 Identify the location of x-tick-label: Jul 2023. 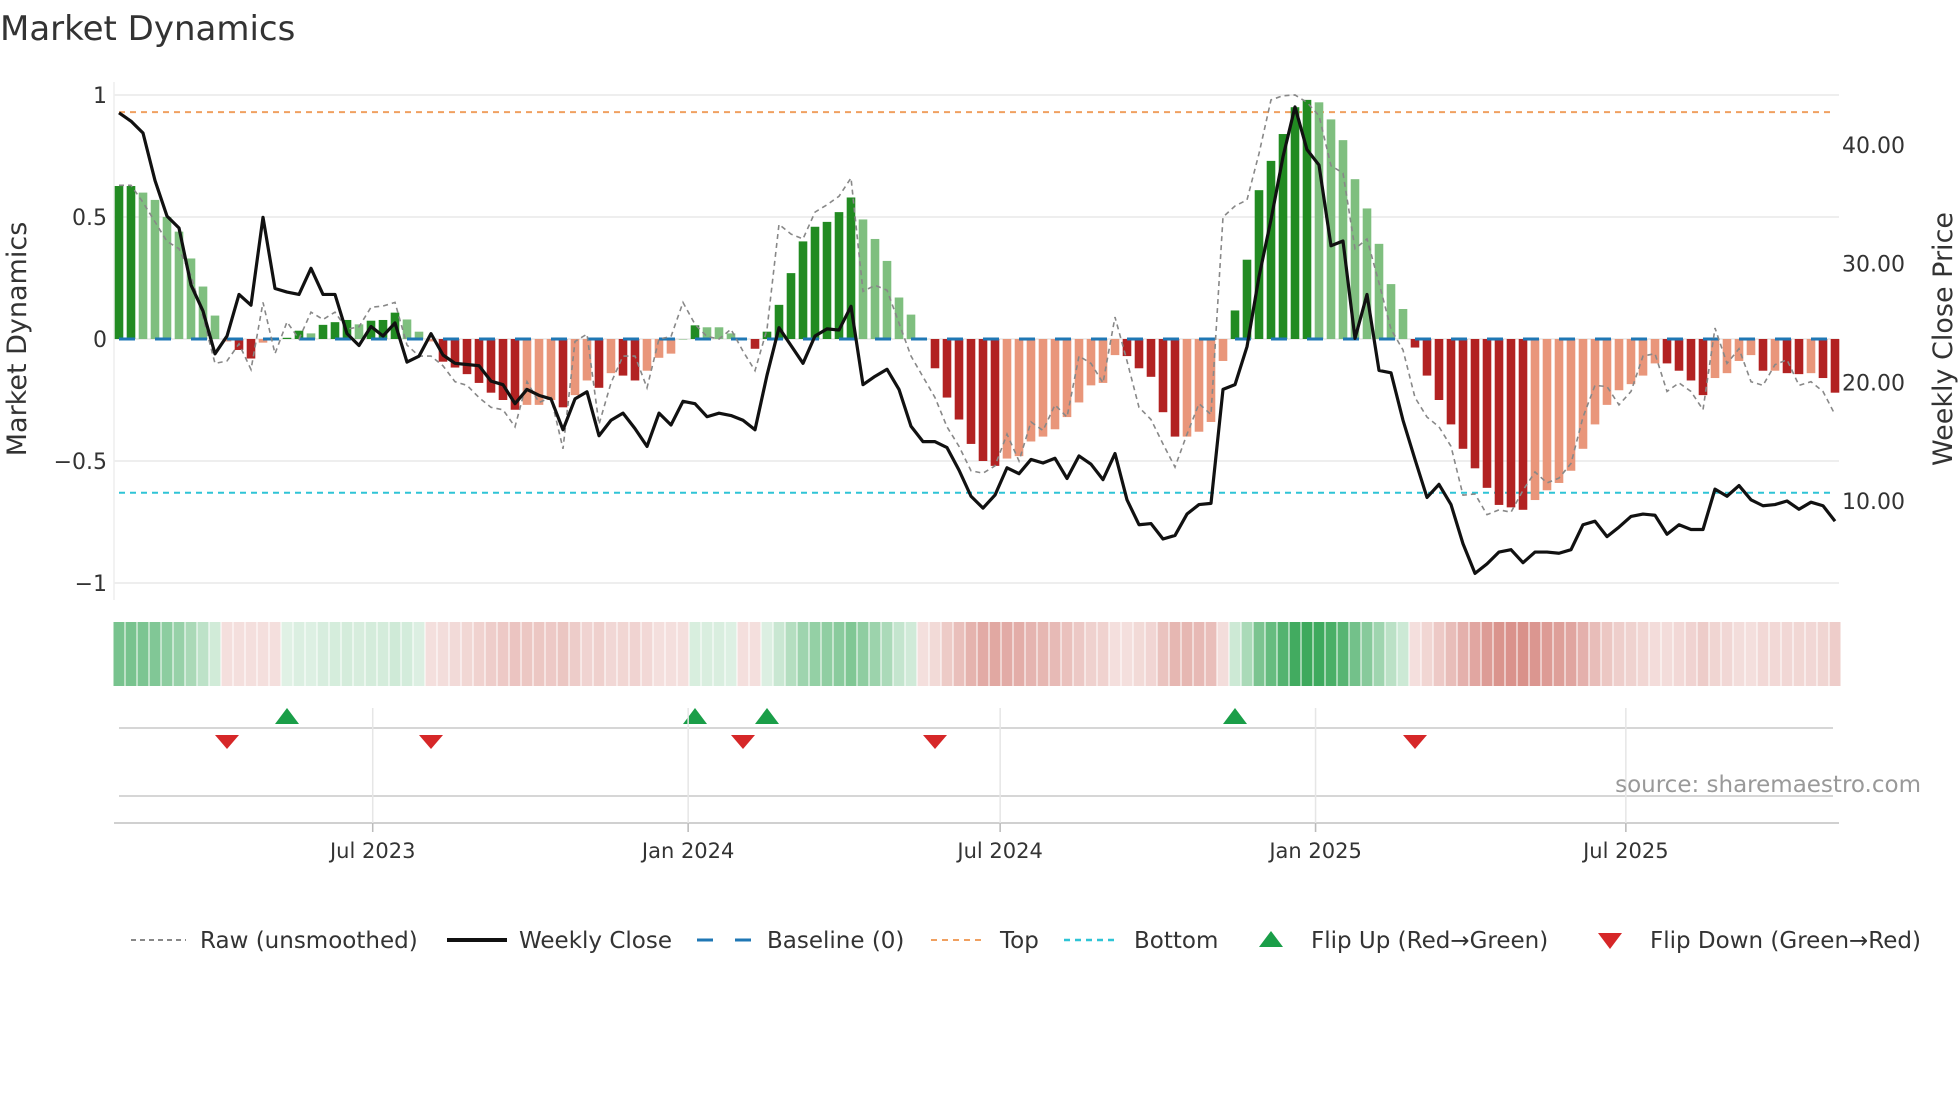
(371, 851).